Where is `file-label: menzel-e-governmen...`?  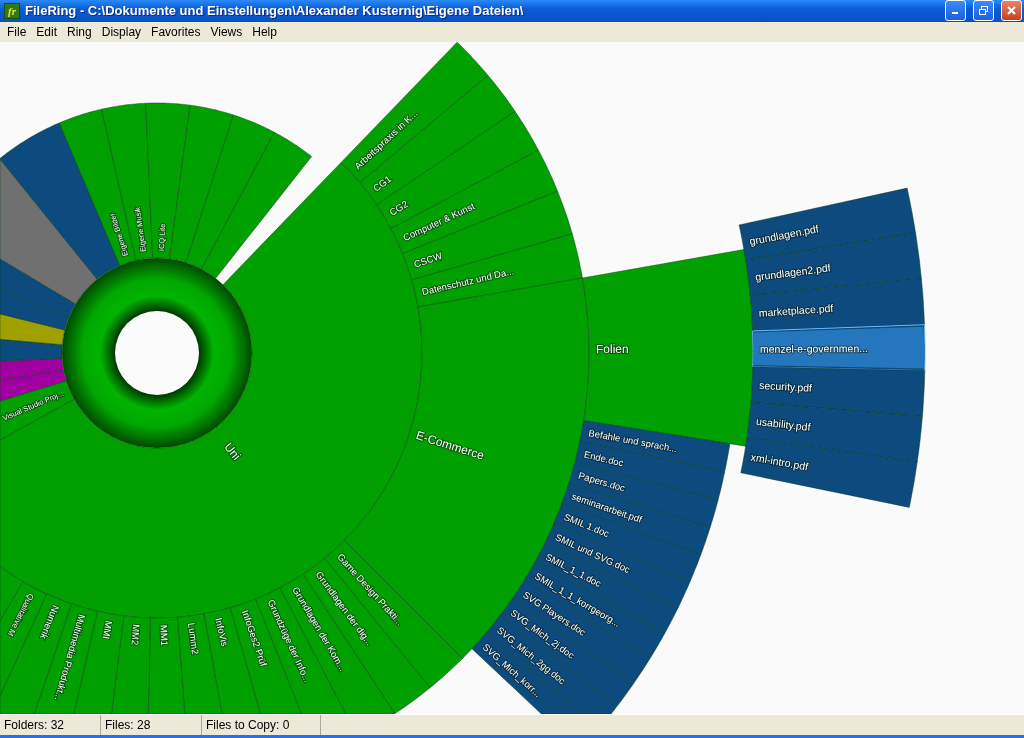 file-label: menzel-e-governmen... is located at coordinates (813, 349).